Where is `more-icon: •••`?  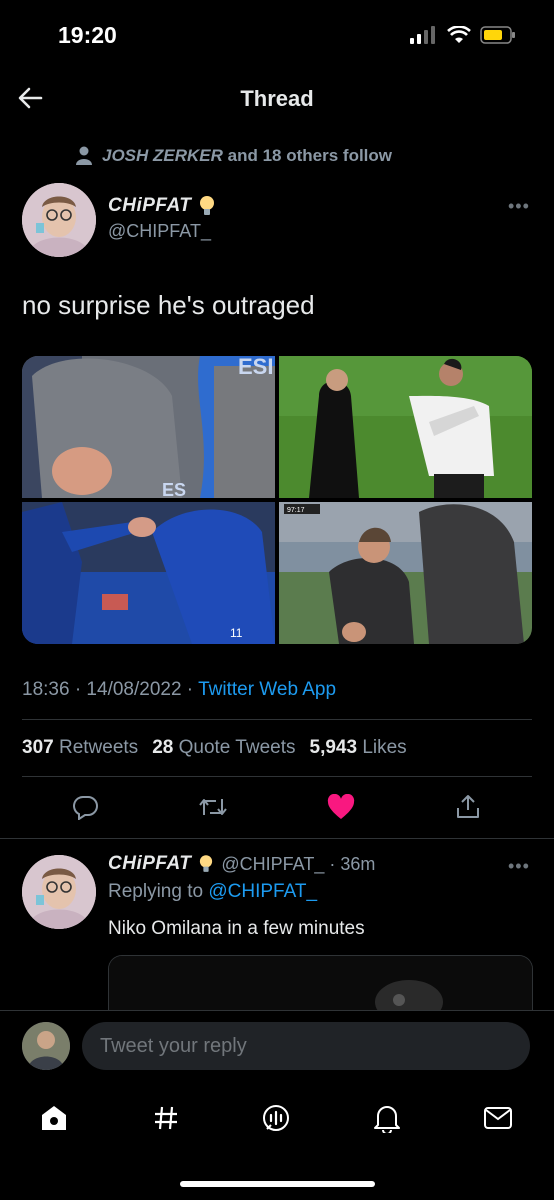
more-icon: ••• is located at coordinates (519, 206).